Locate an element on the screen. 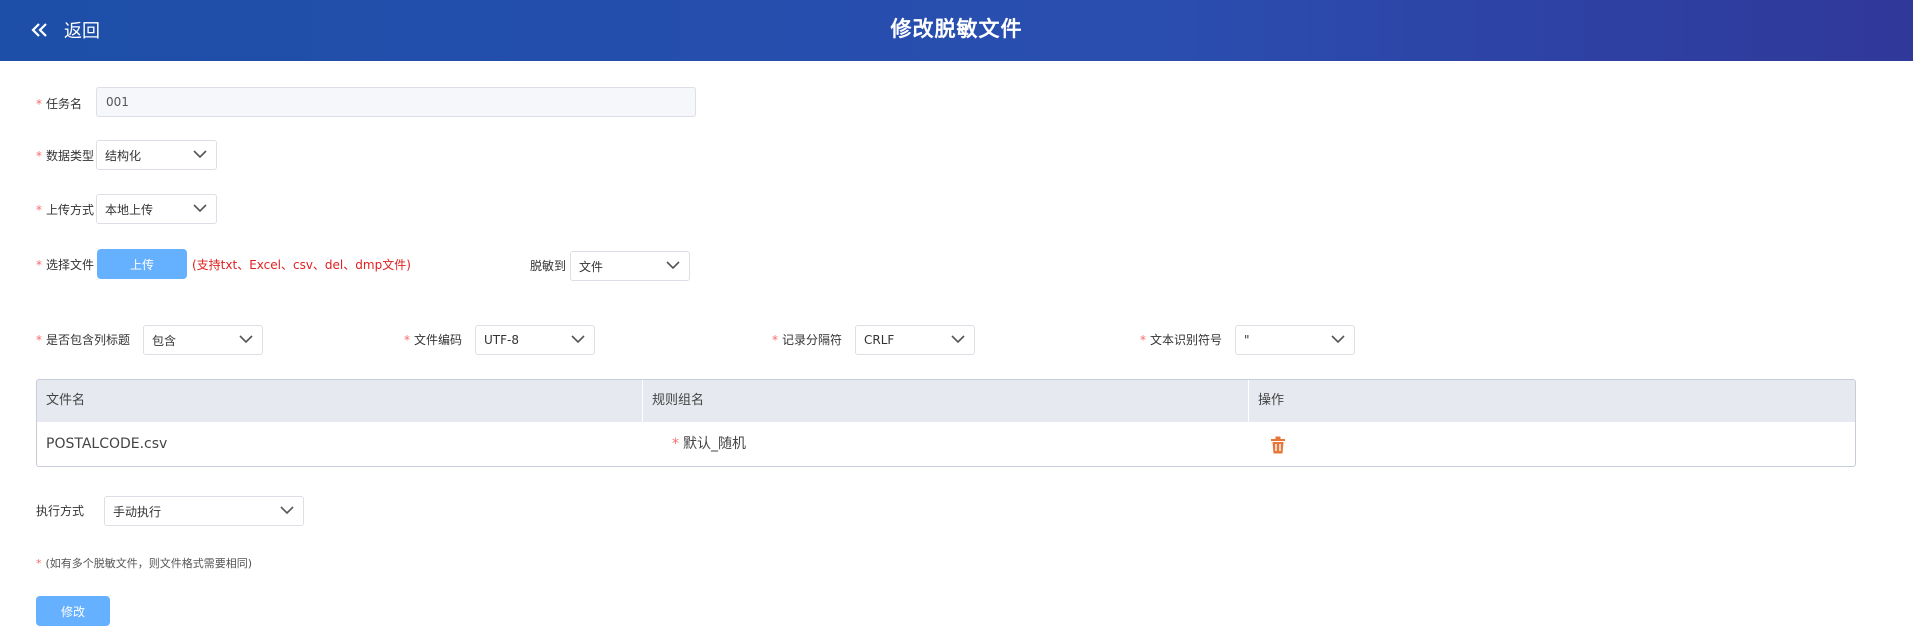 The width and height of the screenshot is (1913, 630). cell-rule-group: * 默认_随机 is located at coordinates (956, 444).